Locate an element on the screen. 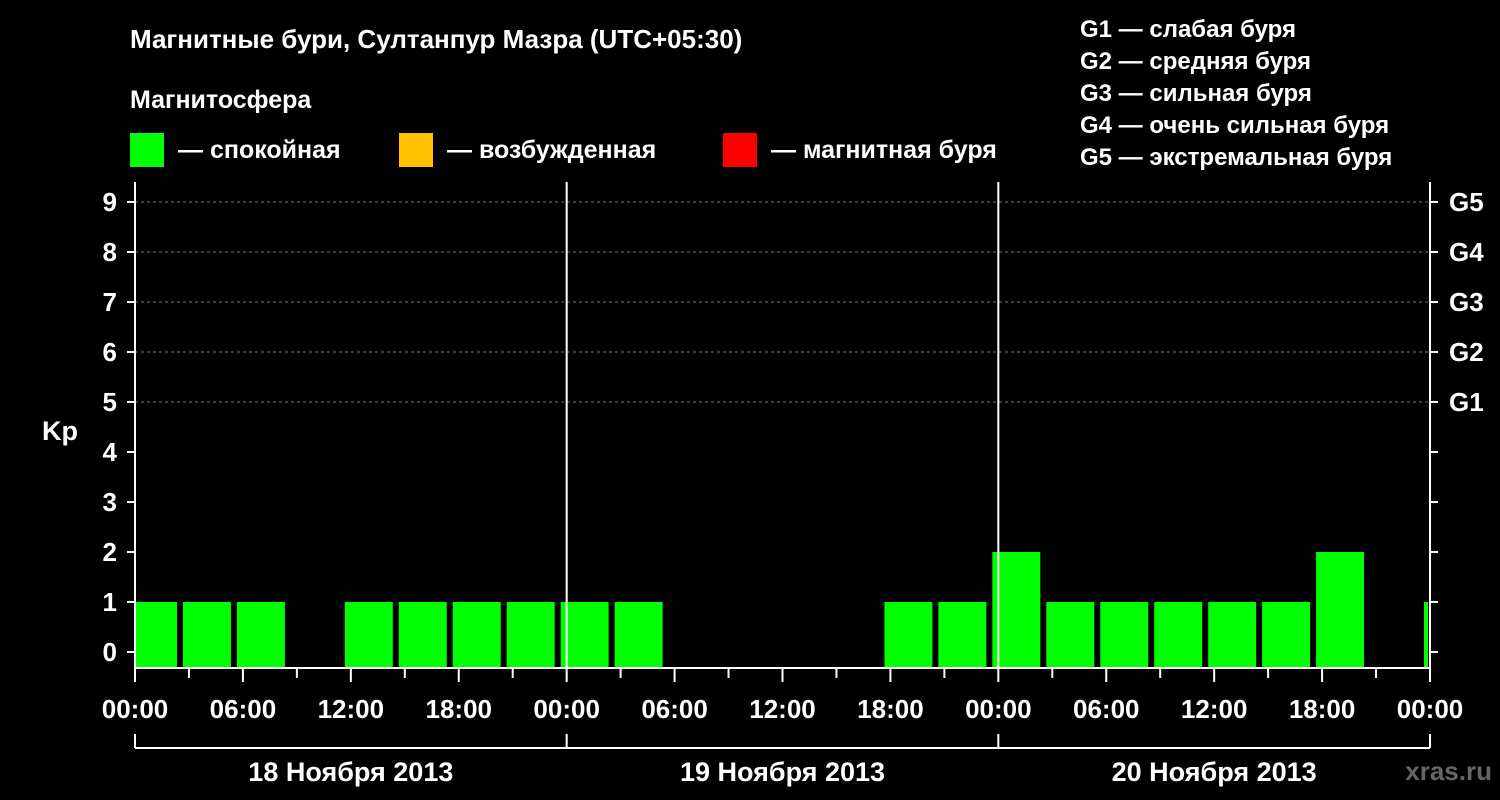  xtick-label-3: 18:00 is located at coordinates (459, 709).